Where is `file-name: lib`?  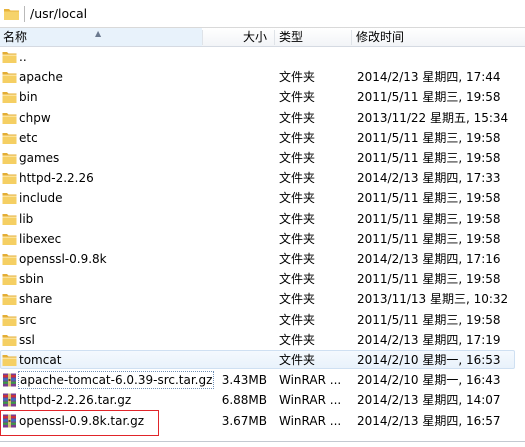
file-name: lib is located at coordinates (26, 218).